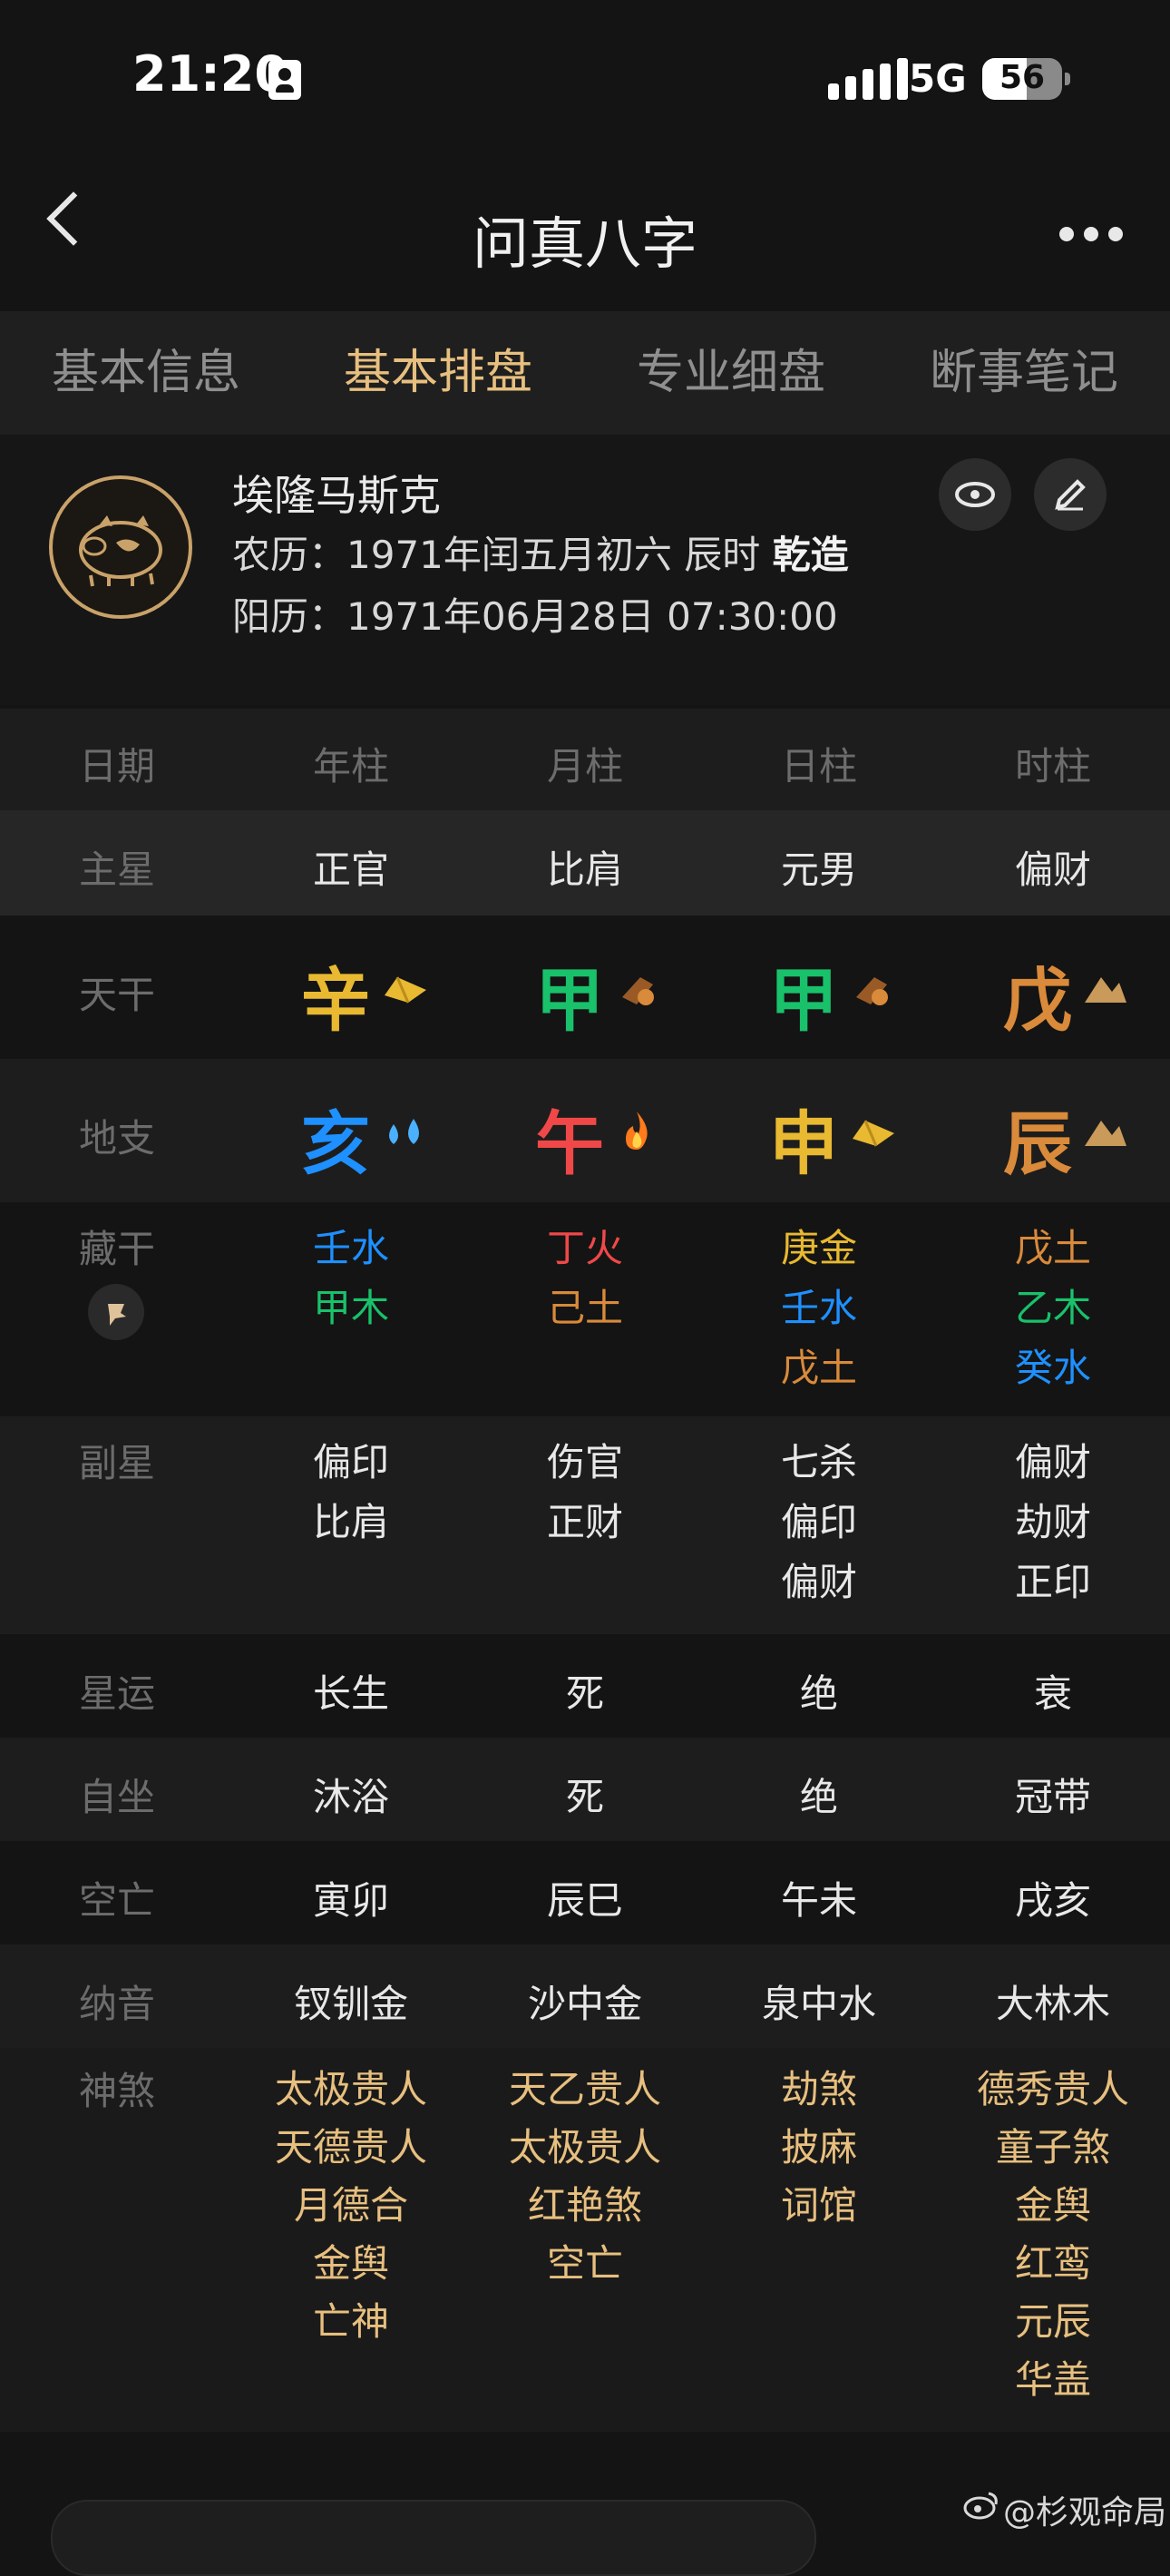  What do you see at coordinates (584, 766) in the screenshot?
I see `header-month: 月柱` at bounding box center [584, 766].